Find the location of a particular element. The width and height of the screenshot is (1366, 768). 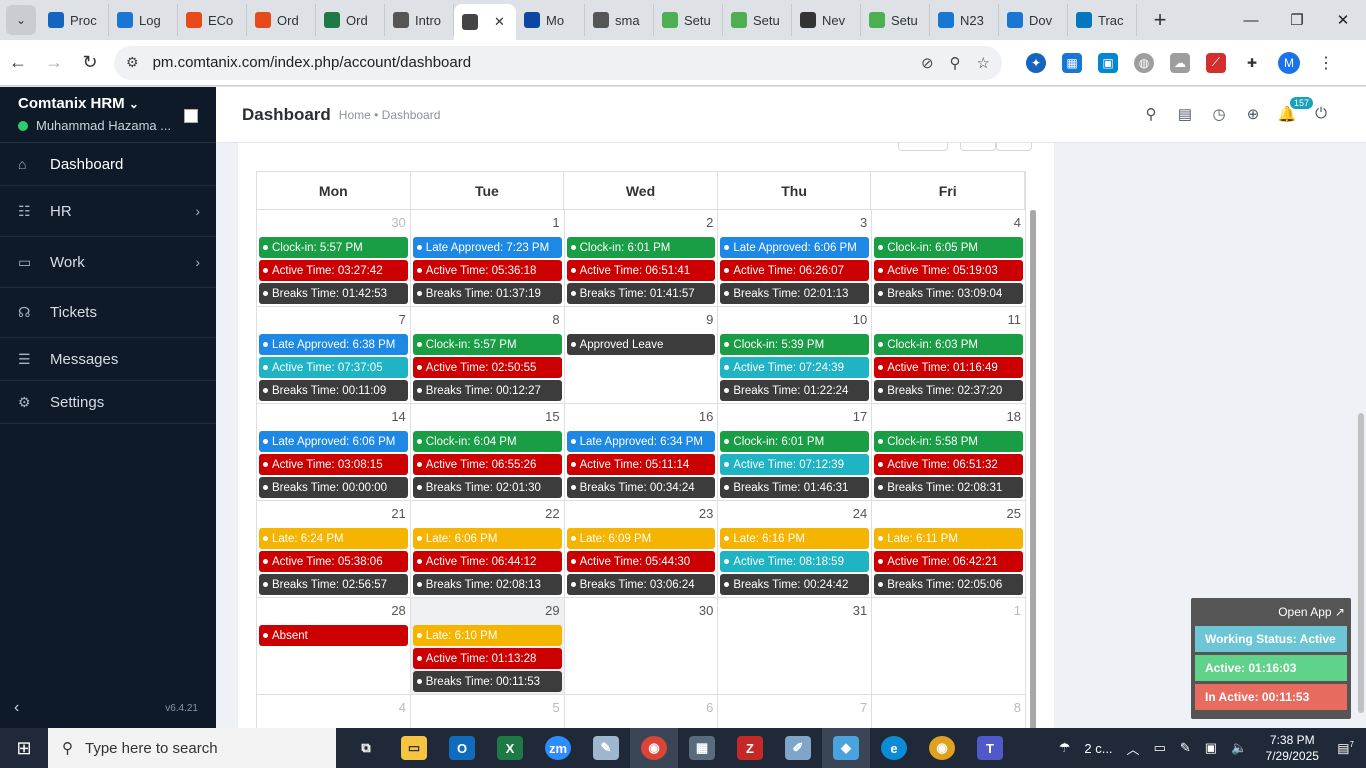

calendar-day: 28 Absent is located at coordinates (334, 646).